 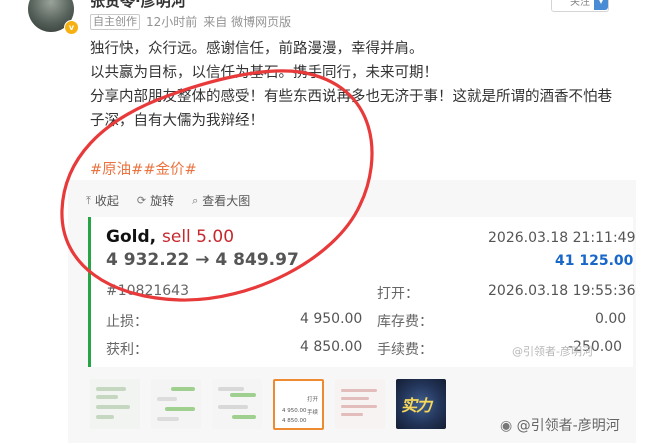 I want to click on trade-symbol-line: Gold, sell 5.00, so click(x=170, y=237).